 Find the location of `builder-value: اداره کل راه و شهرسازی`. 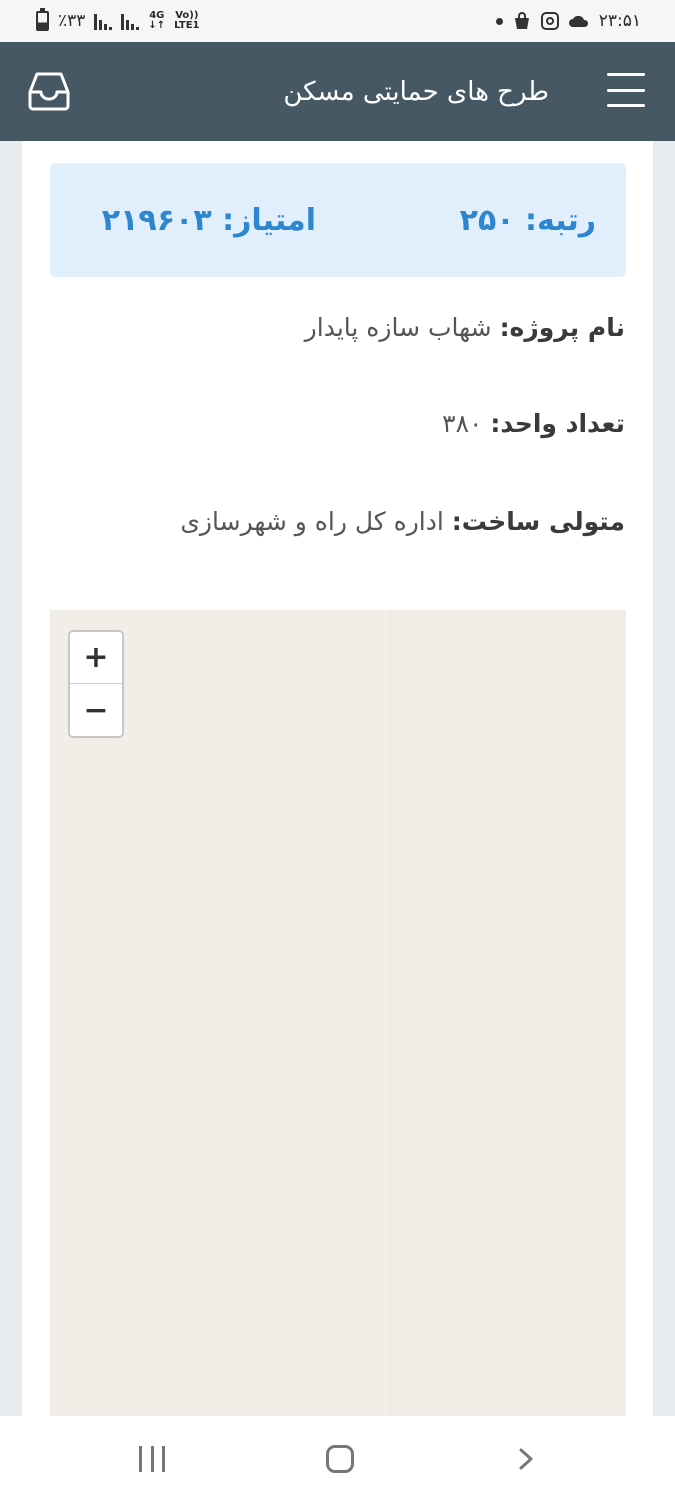

builder-value: اداره کل راه و شهرسازی is located at coordinates (312, 521).